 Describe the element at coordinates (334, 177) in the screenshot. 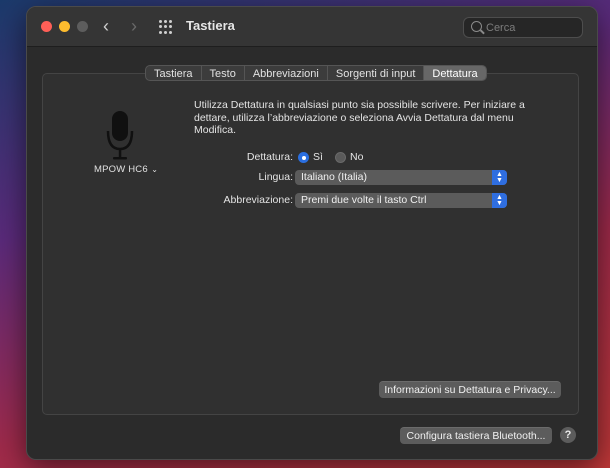

I see `language-value: Italiano (Italia)` at that location.